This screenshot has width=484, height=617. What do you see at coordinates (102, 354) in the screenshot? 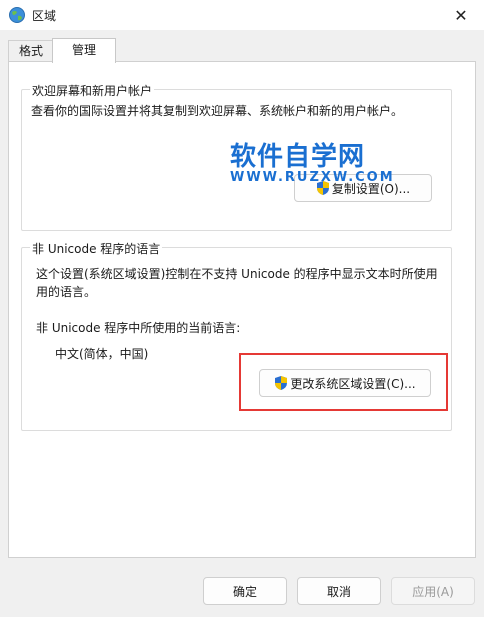
I see `current-language-value: 中文(简体，中国)` at bounding box center [102, 354].